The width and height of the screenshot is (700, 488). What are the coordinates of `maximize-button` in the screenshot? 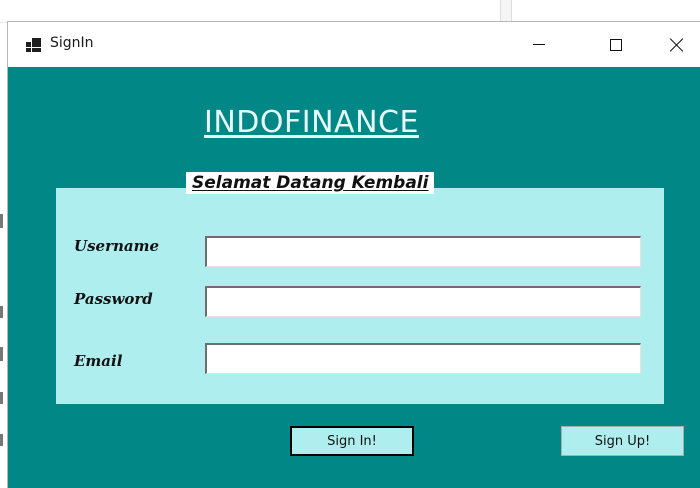 It's located at (616, 44).